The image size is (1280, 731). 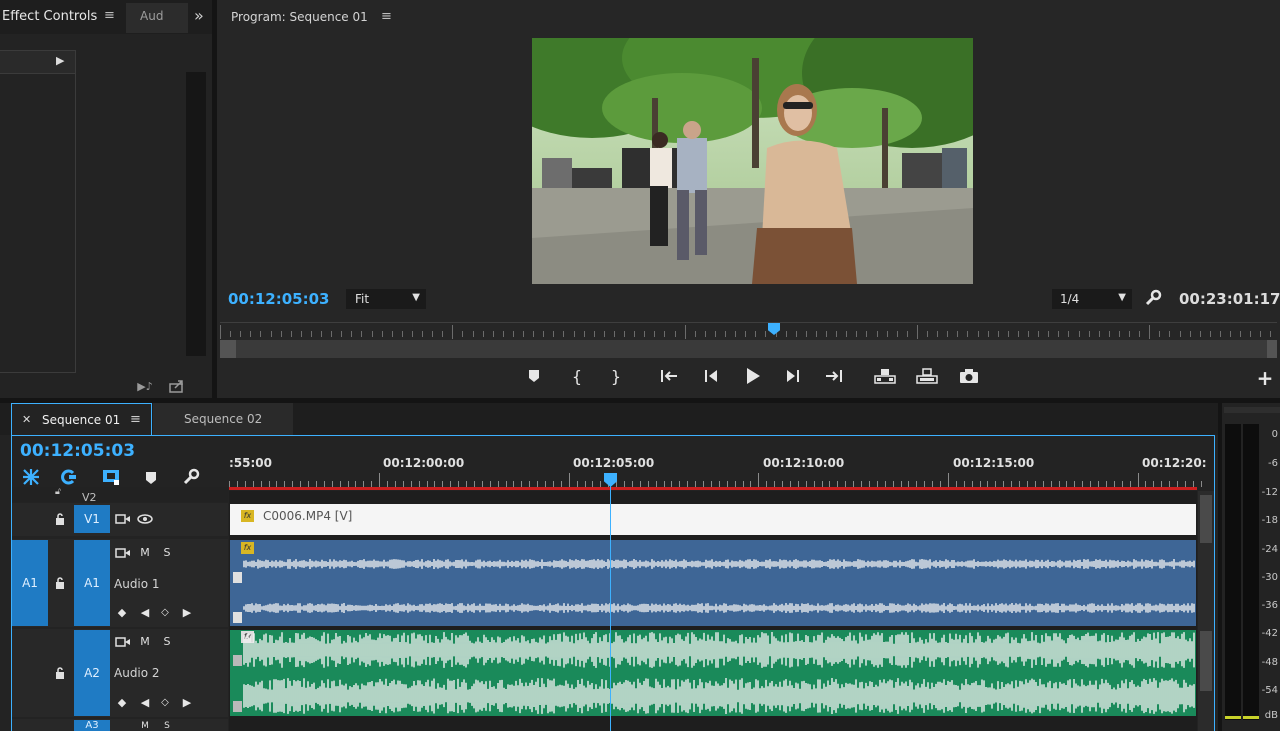 What do you see at coordinates (669, 376) in the screenshot?
I see `go-to-in-icon` at bounding box center [669, 376].